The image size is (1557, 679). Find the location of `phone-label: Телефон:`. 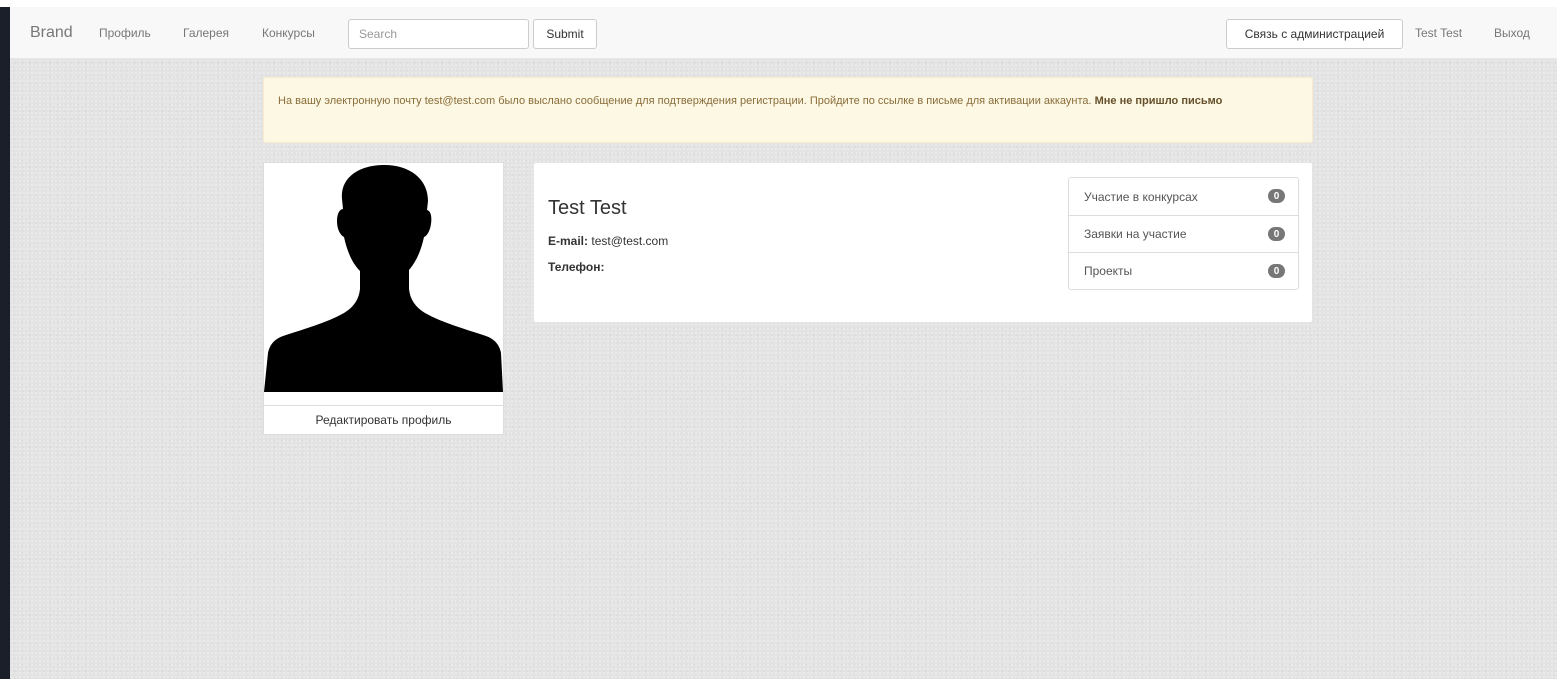

phone-label: Телефон: is located at coordinates (576, 267).